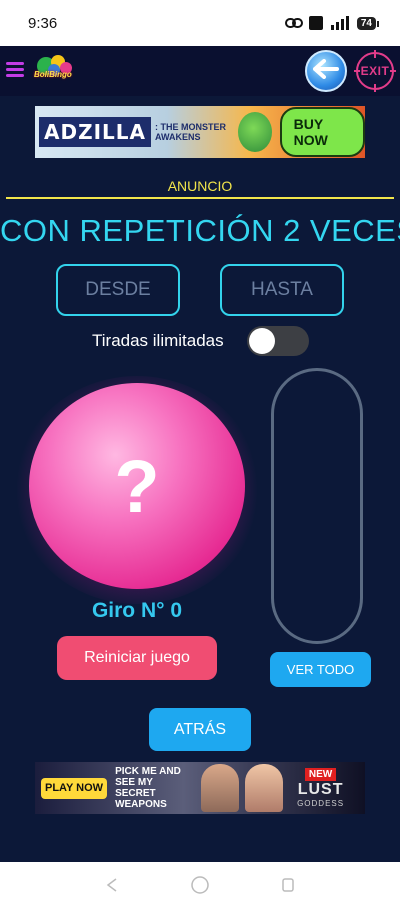 The image size is (400, 912). I want to click on view-all-button: VER TODO, so click(320, 669).